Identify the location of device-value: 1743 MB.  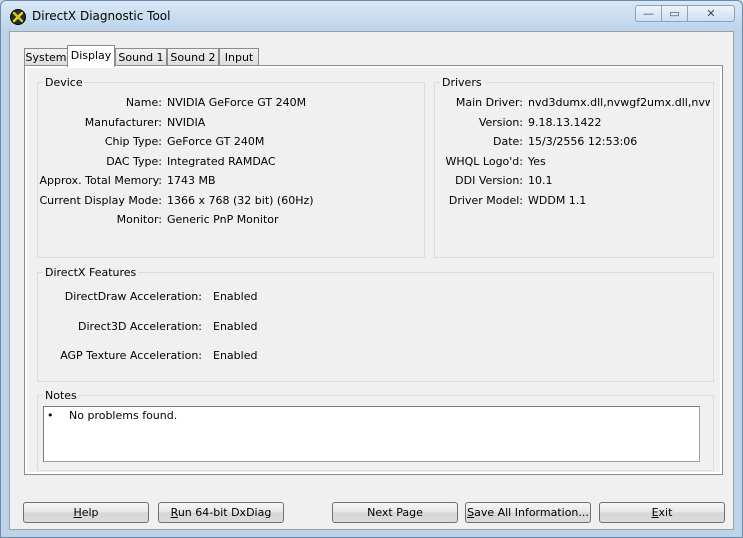
(191, 180).